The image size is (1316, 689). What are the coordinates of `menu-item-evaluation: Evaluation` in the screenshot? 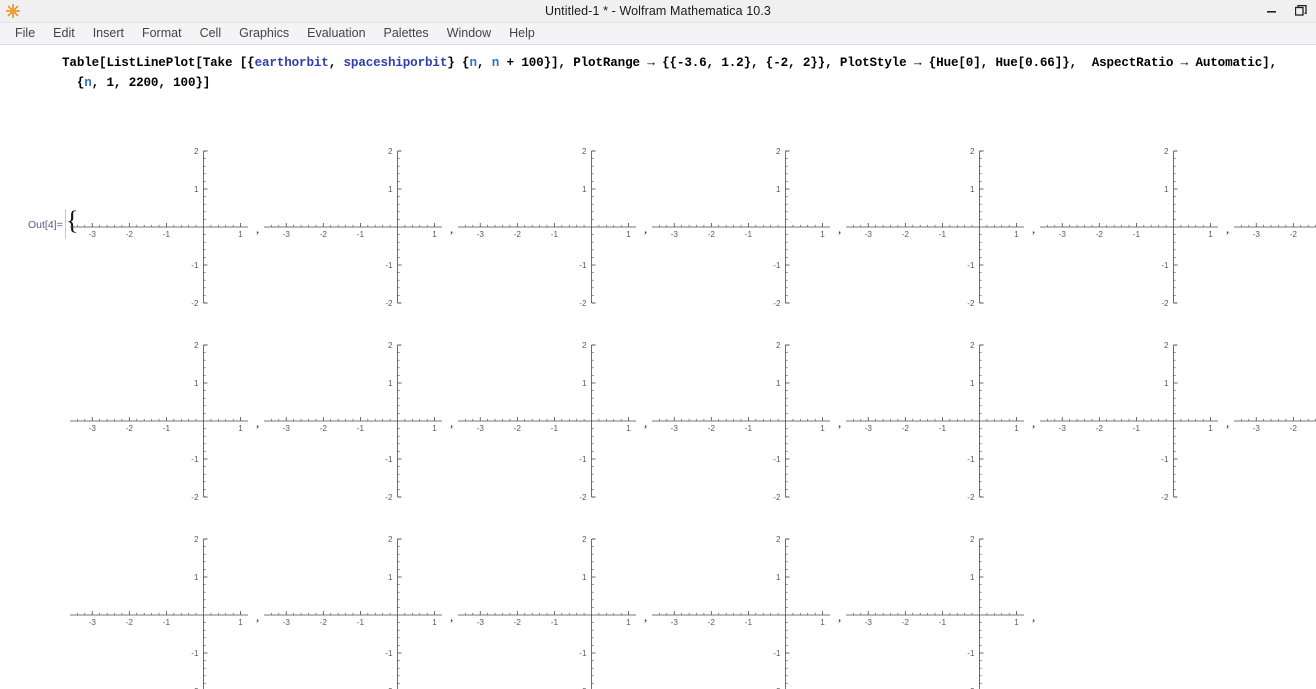 It's located at (336, 33).